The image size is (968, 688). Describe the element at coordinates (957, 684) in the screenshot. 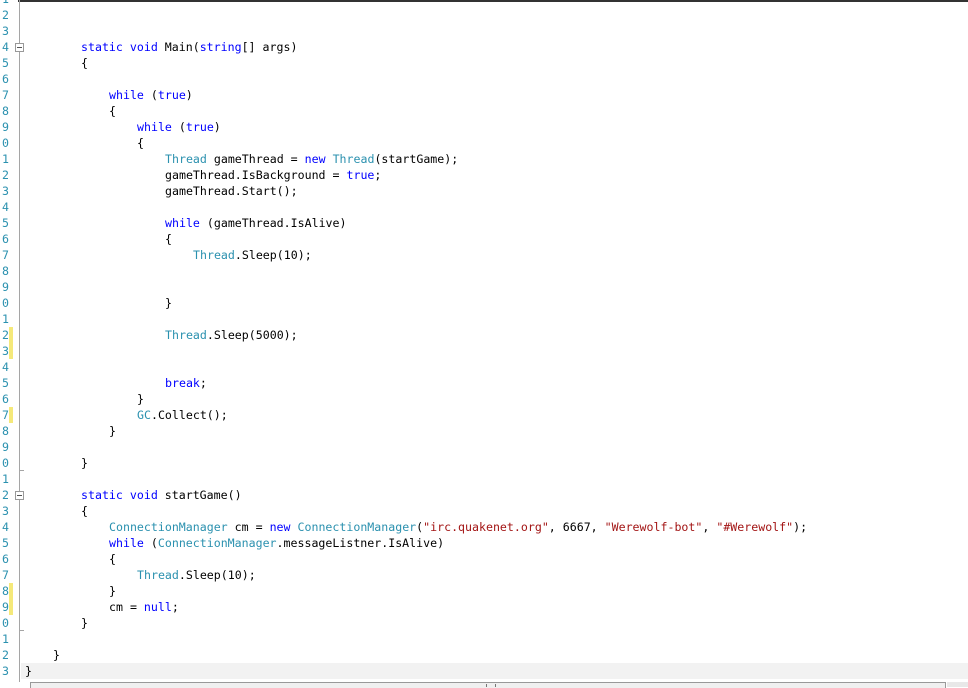

I see `scrollbar-corner` at that location.